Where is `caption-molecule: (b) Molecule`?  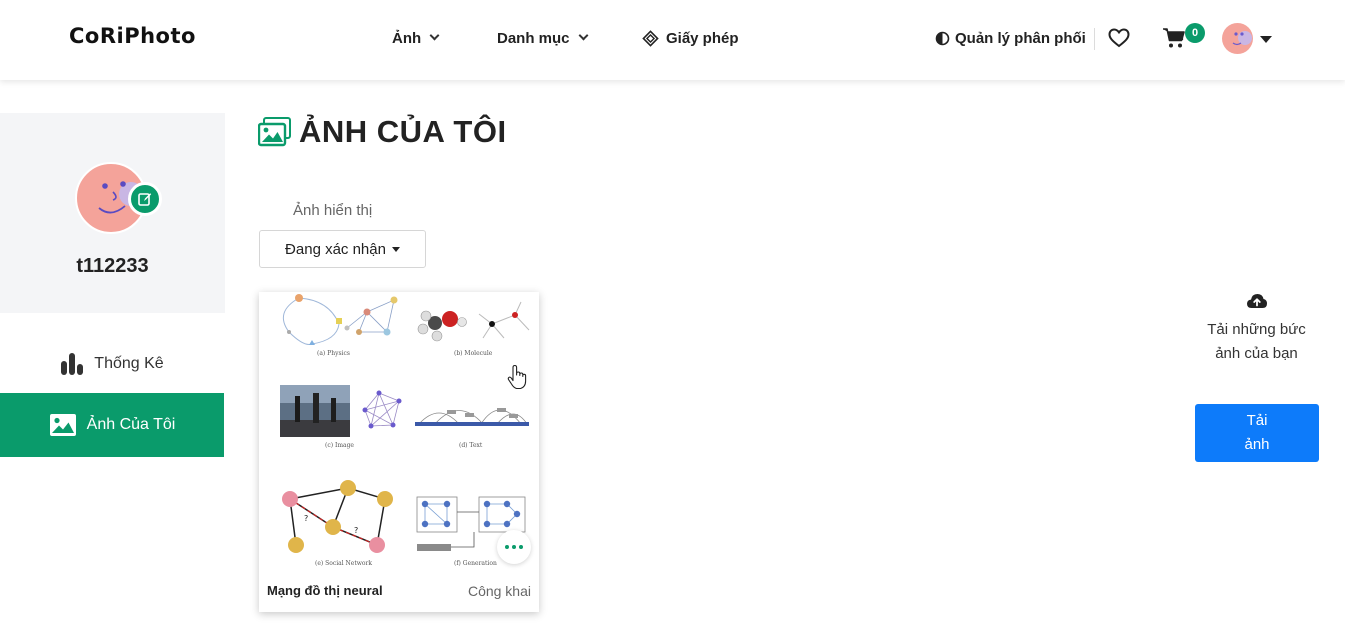
caption-molecule: (b) Molecule is located at coordinates (473, 353).